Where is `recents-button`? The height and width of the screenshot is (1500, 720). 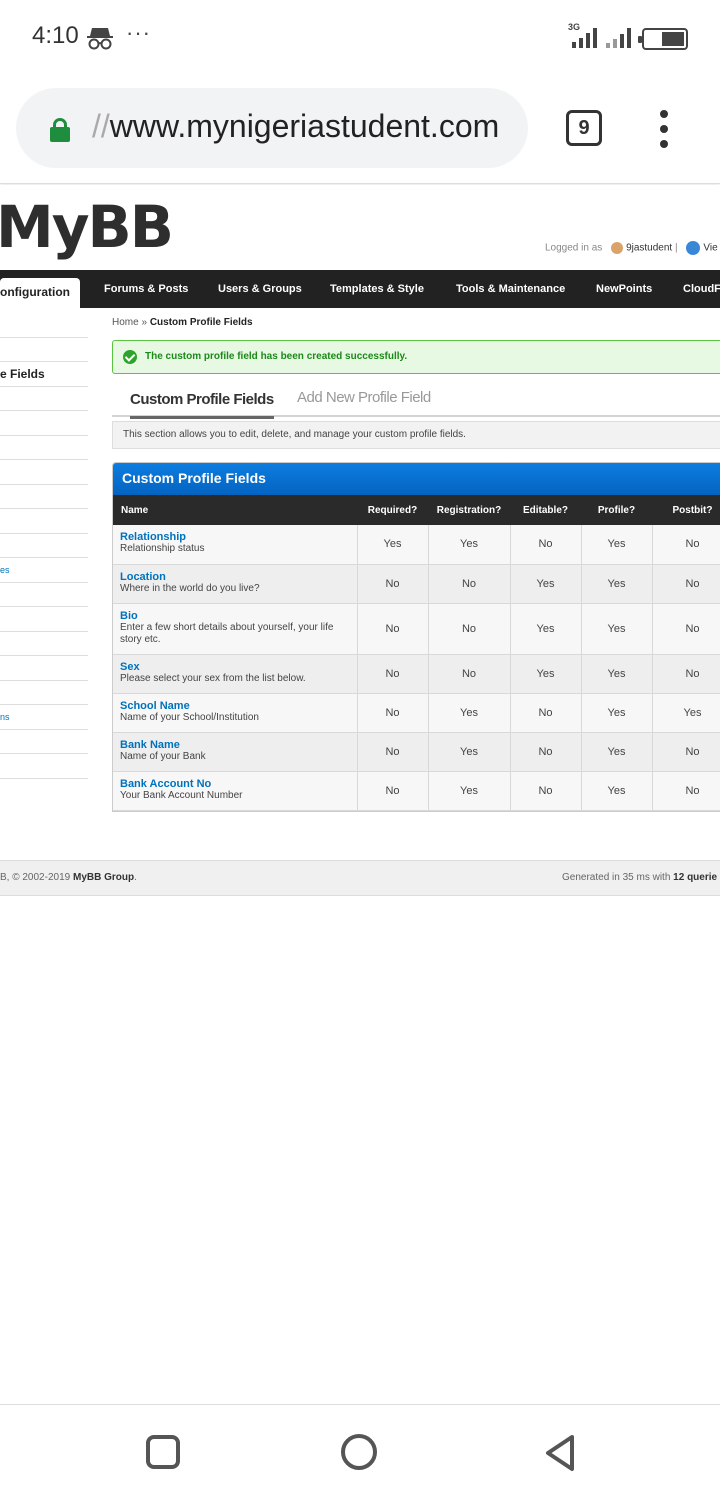
recents-button is located at coordinates (163, 1452).